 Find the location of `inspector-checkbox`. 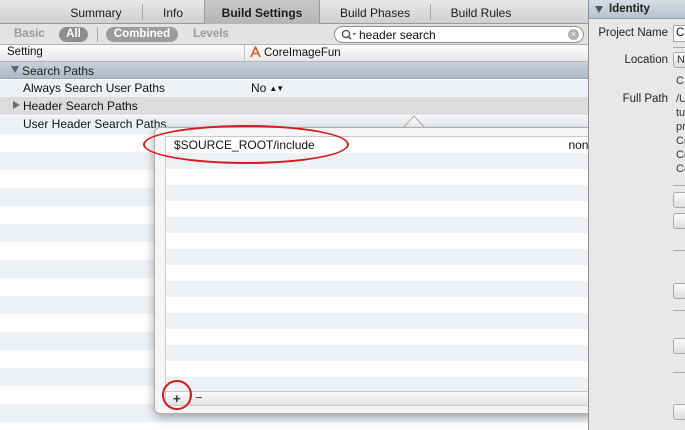

inspector-checkbox is located at coordinates (679, 346).